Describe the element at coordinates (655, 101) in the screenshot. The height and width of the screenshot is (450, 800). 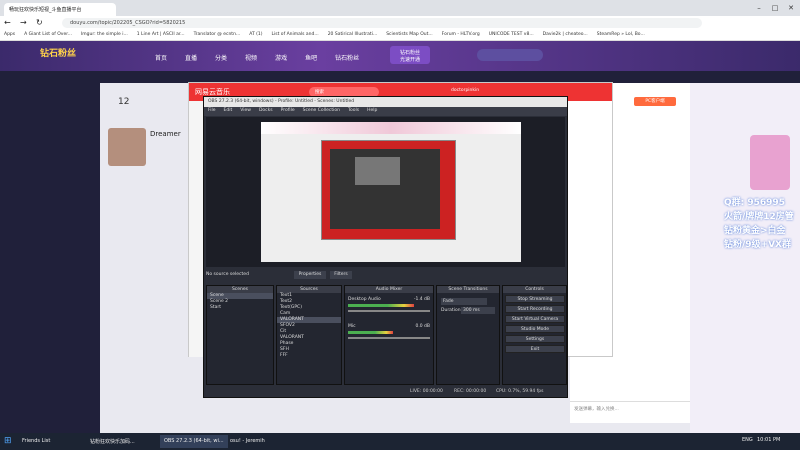
I see `pc-client-button: PC客户端` at that location.